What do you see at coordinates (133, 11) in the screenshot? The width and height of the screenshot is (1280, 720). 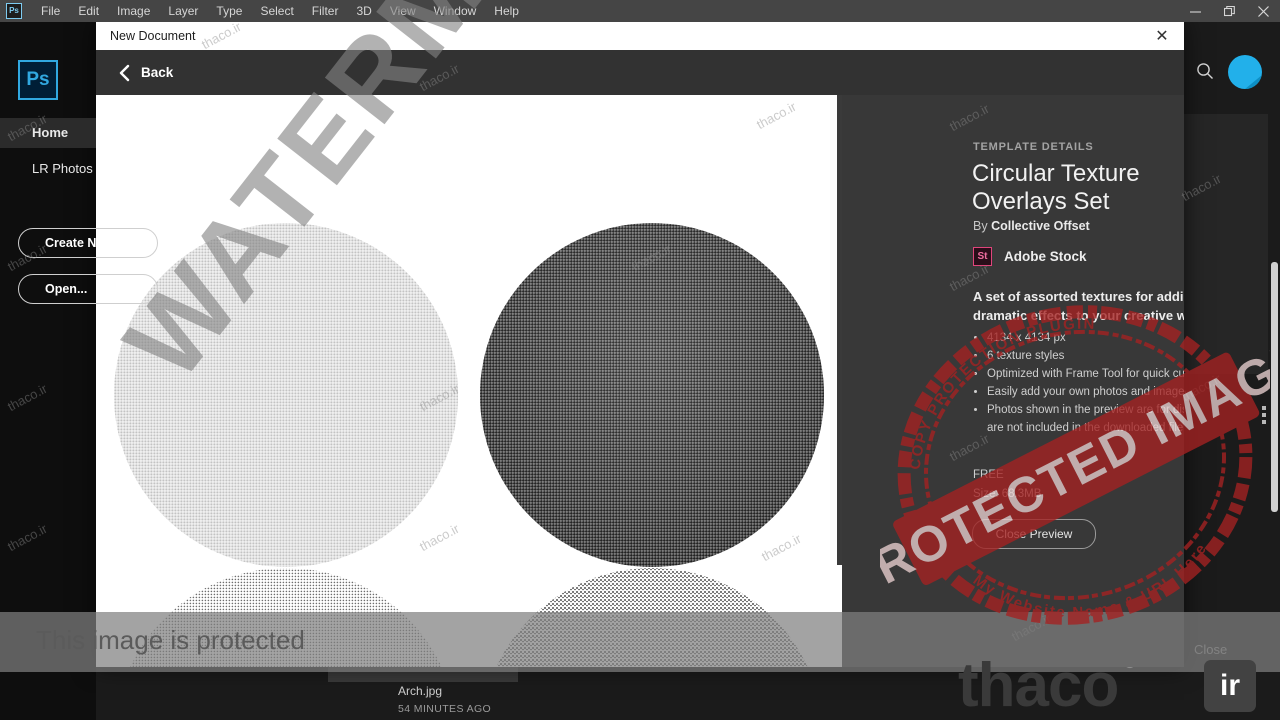 I see `menu-image: Image` at bounding box center [133, 11].